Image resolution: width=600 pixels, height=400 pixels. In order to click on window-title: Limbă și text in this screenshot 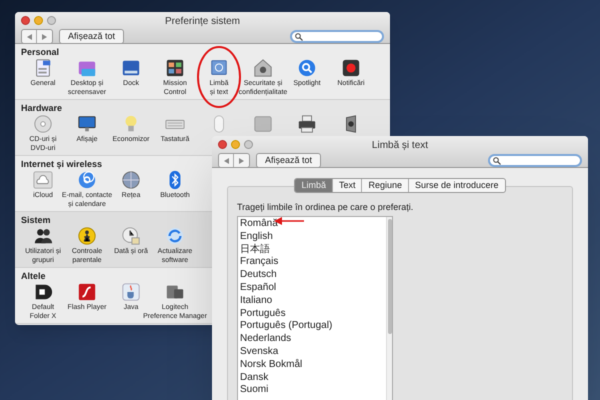, I will do `click(400, 145)`.